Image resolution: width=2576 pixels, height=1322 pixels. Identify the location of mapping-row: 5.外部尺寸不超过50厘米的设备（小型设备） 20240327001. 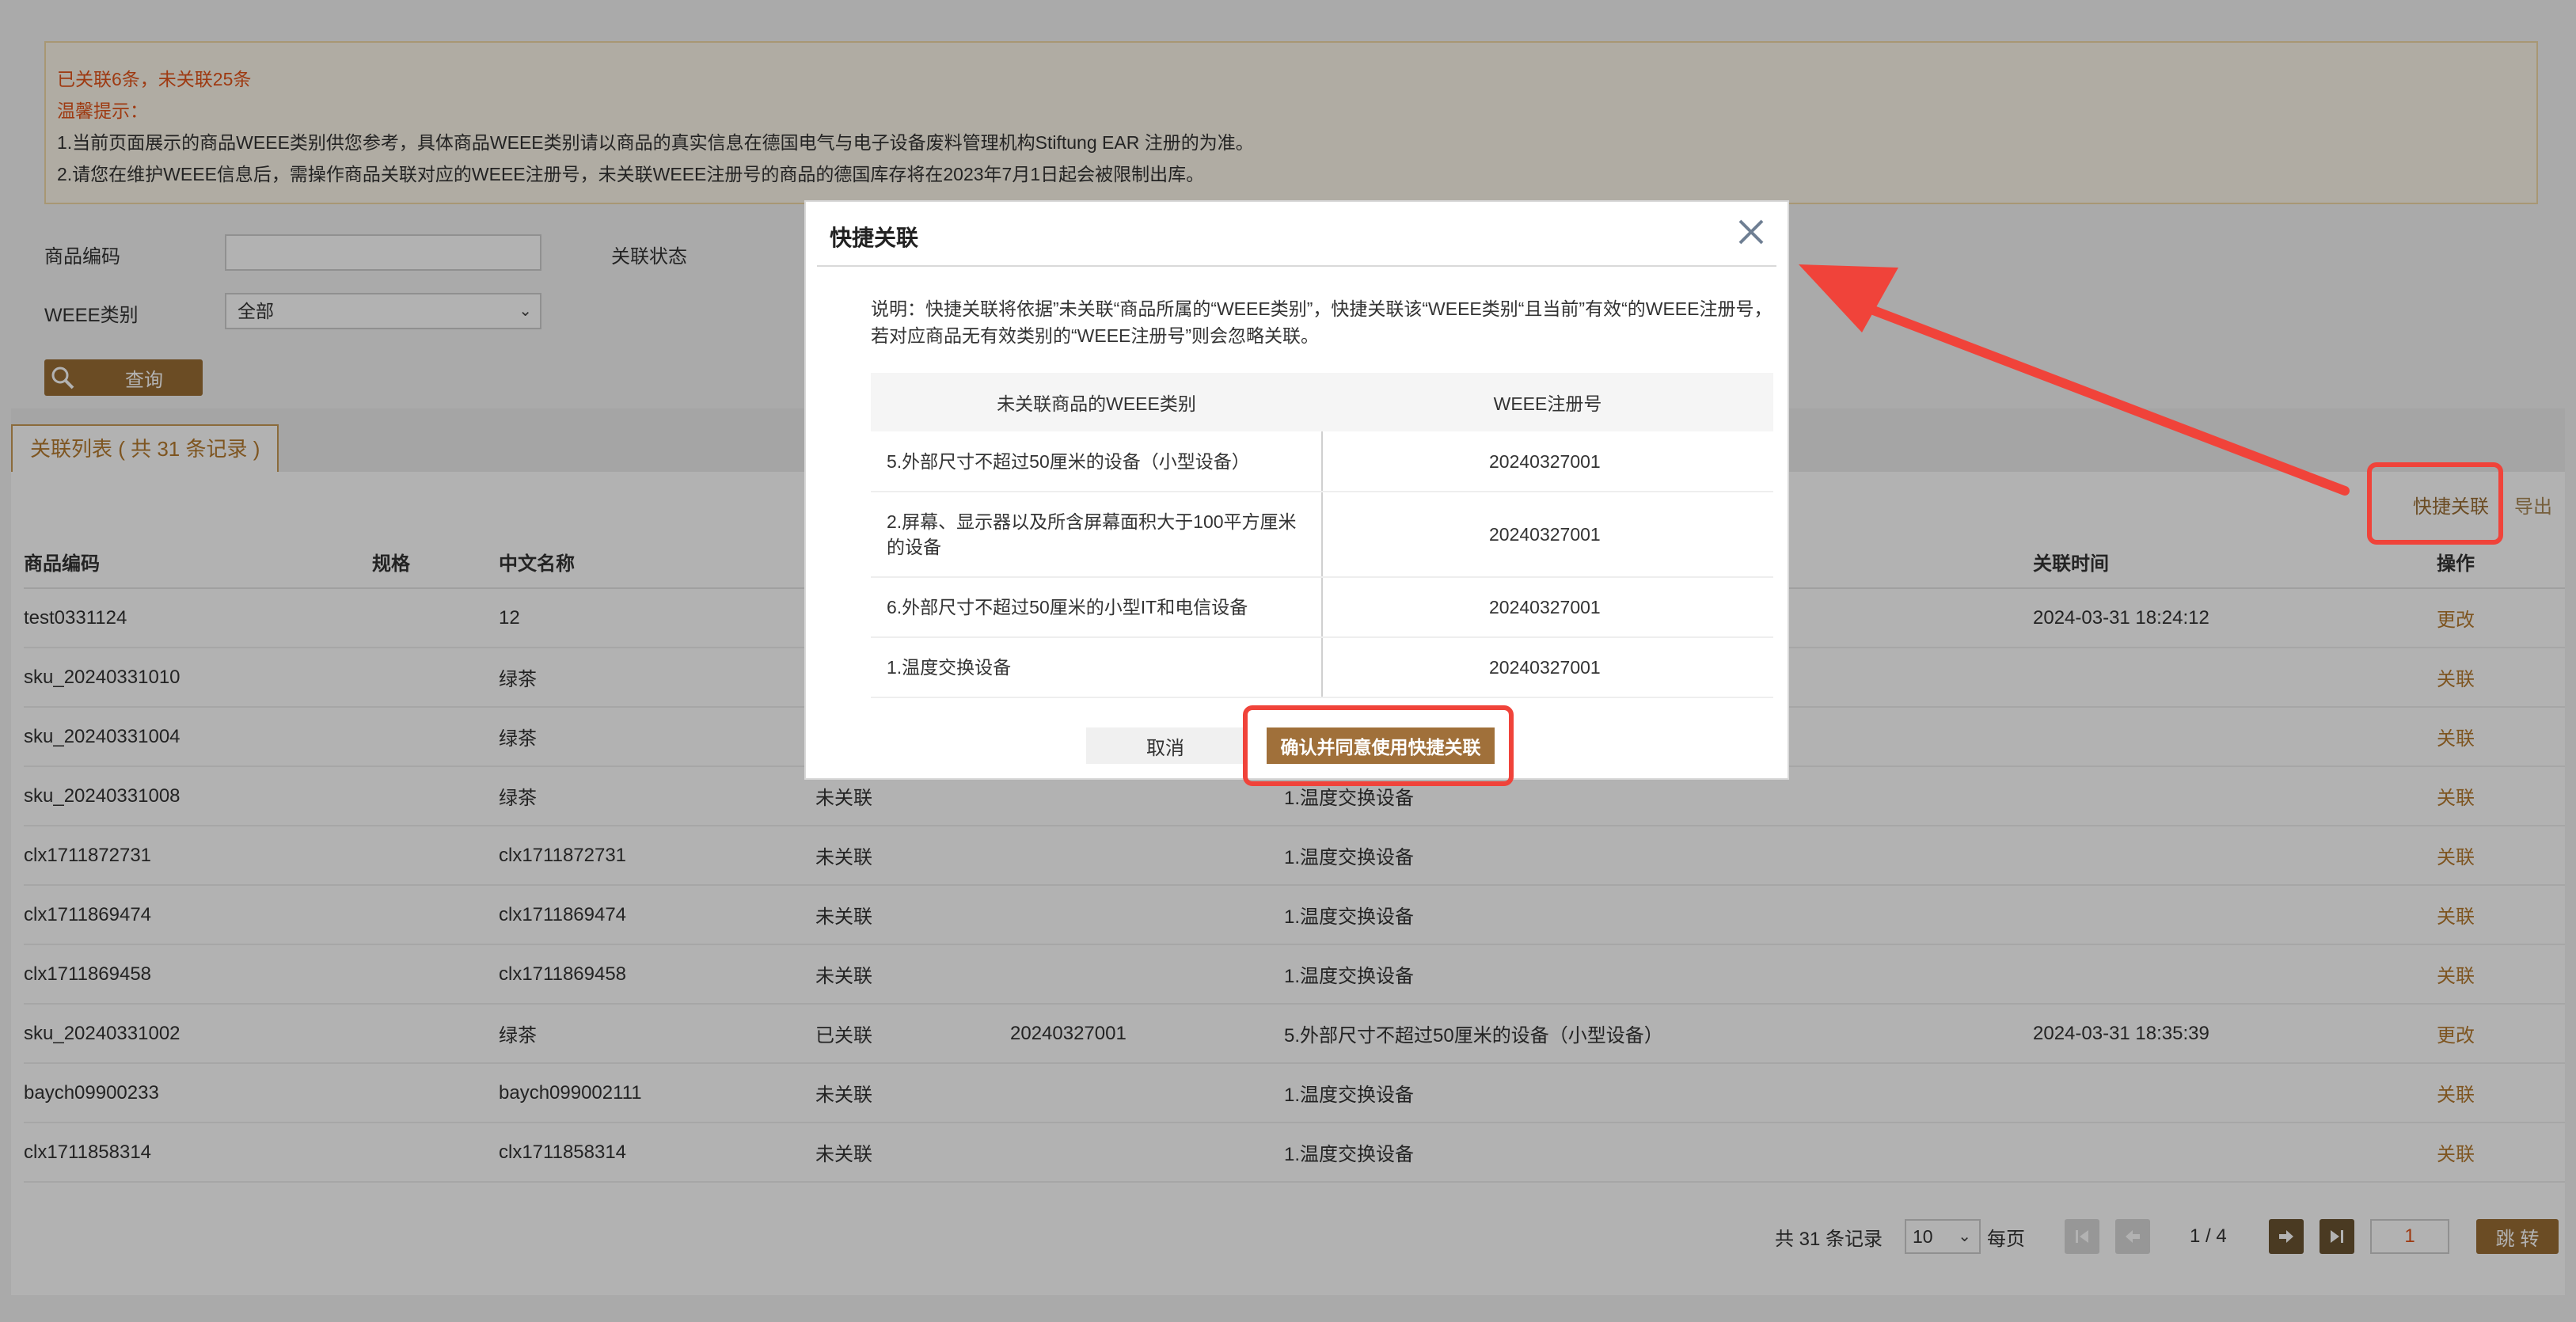
(1322, 461).